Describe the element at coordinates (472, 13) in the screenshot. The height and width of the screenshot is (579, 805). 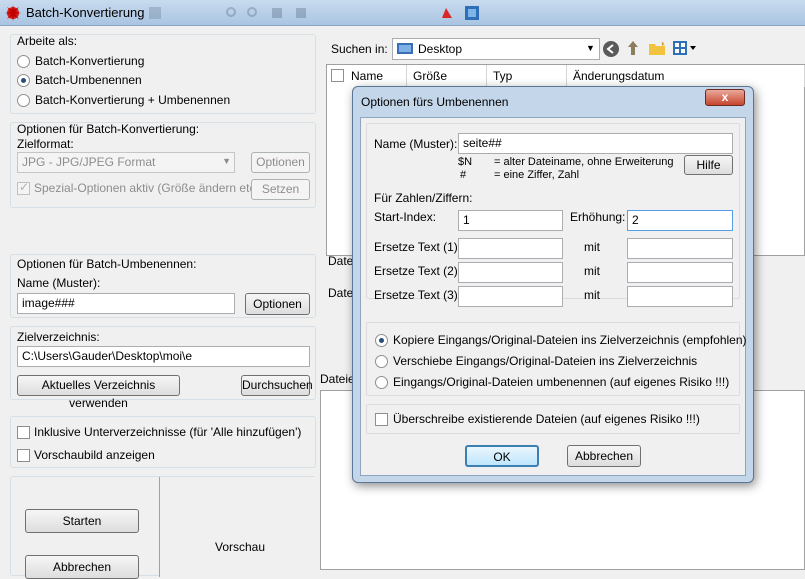
I see `toolbar-fullscreen-icon` at that location.